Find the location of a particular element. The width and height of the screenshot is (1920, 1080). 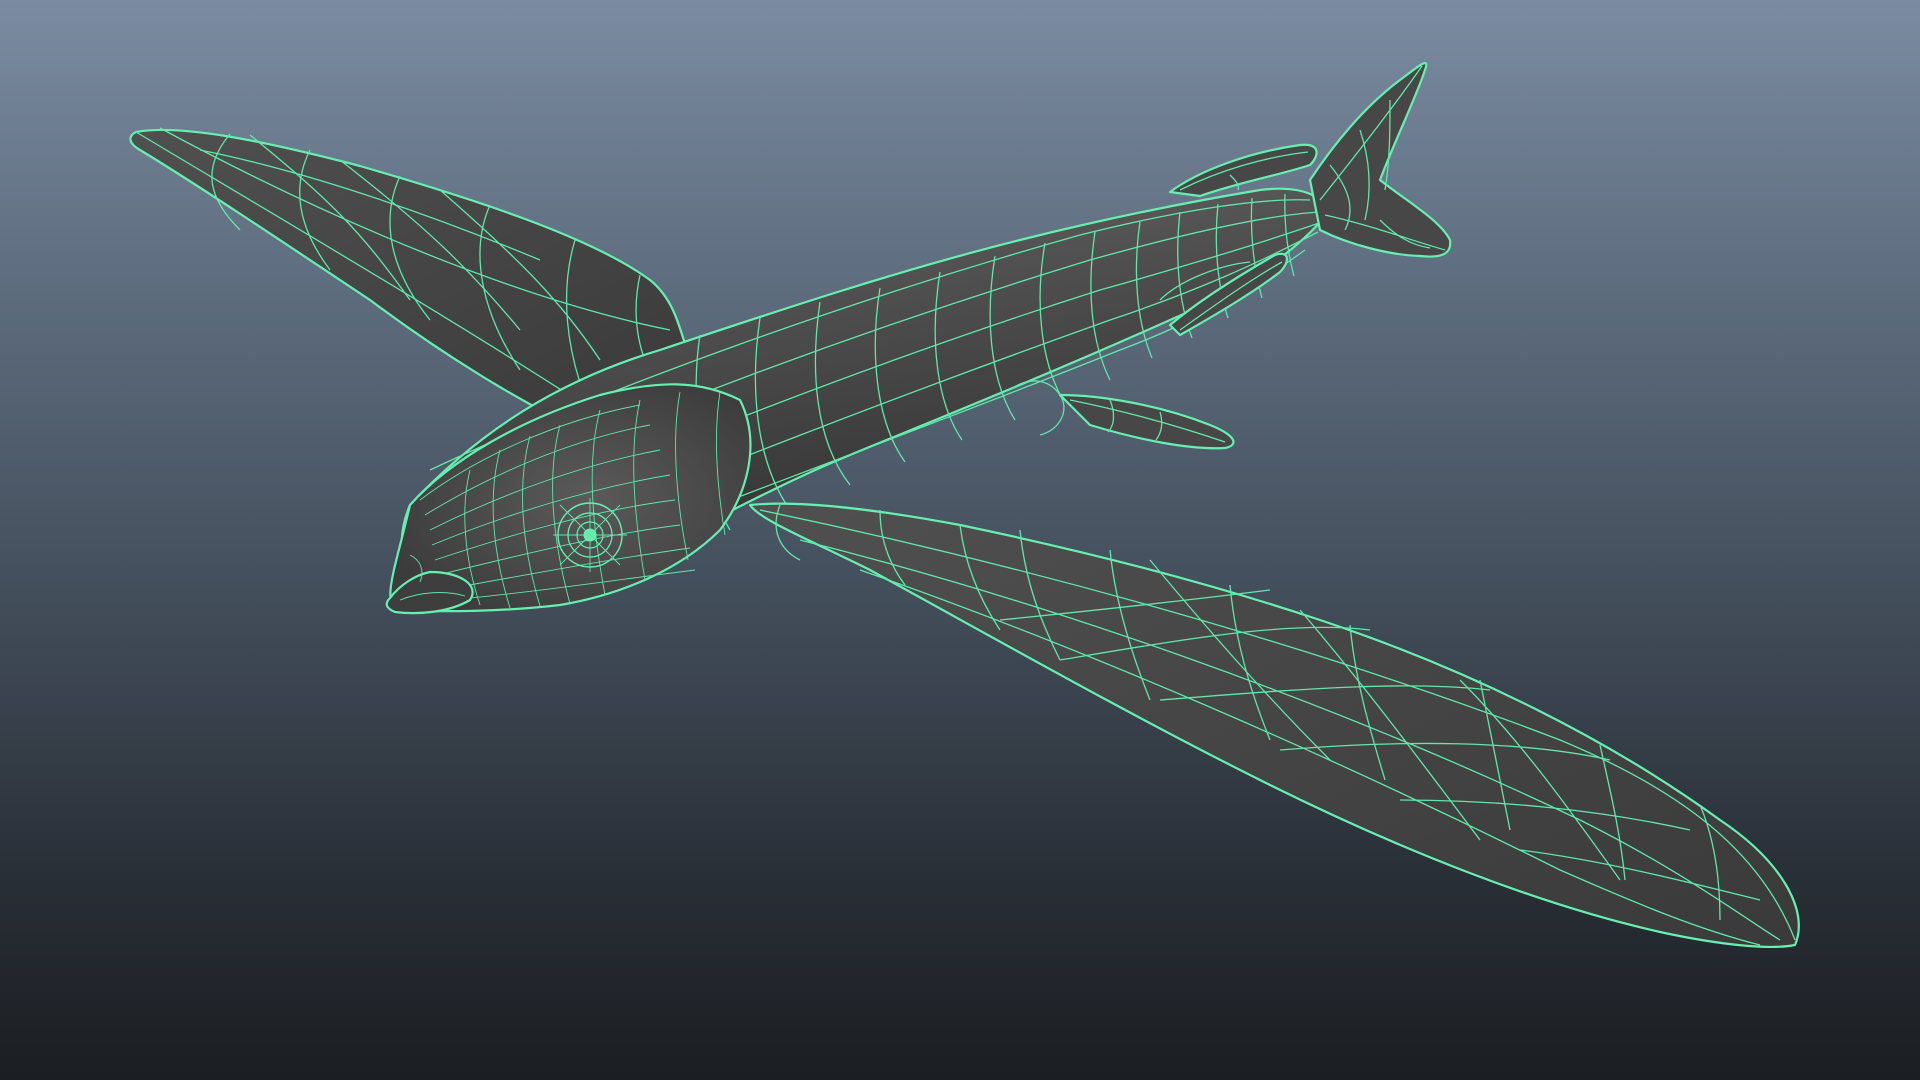

tail-fin is located at coordinates (1380, 159).